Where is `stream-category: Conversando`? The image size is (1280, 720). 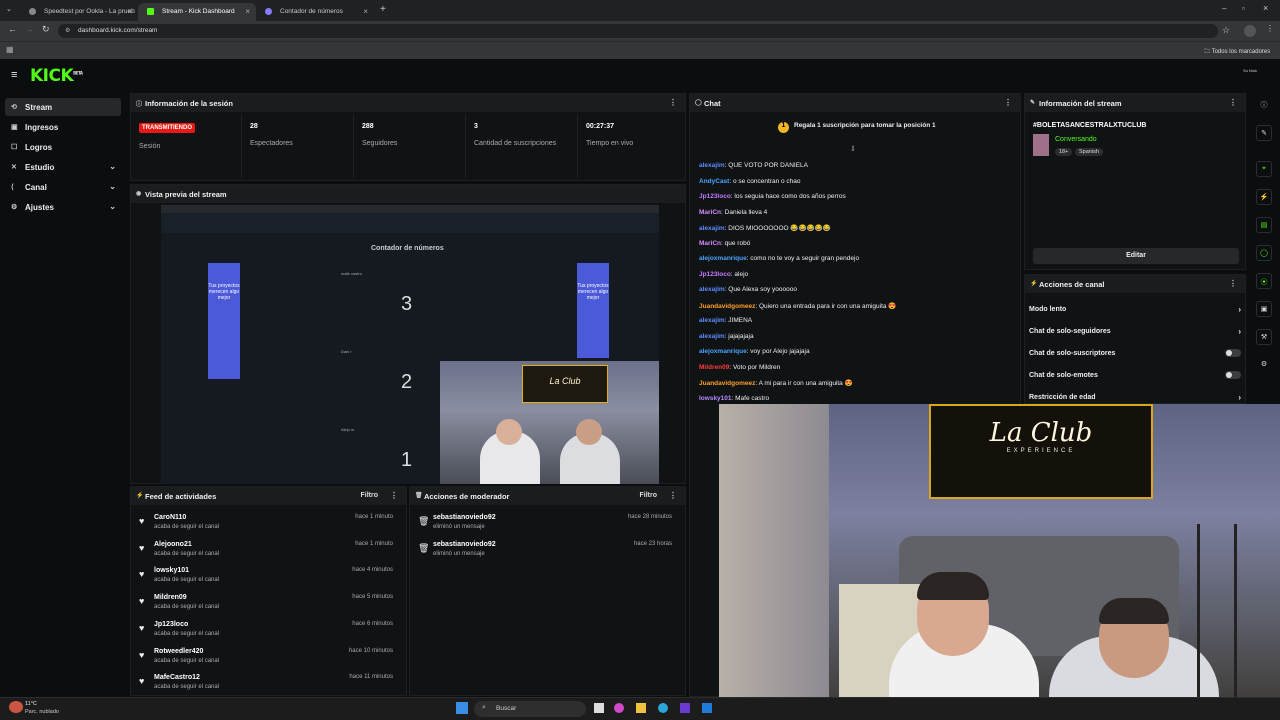
stream-category: Conversando is located at coordinates (1076, 139).